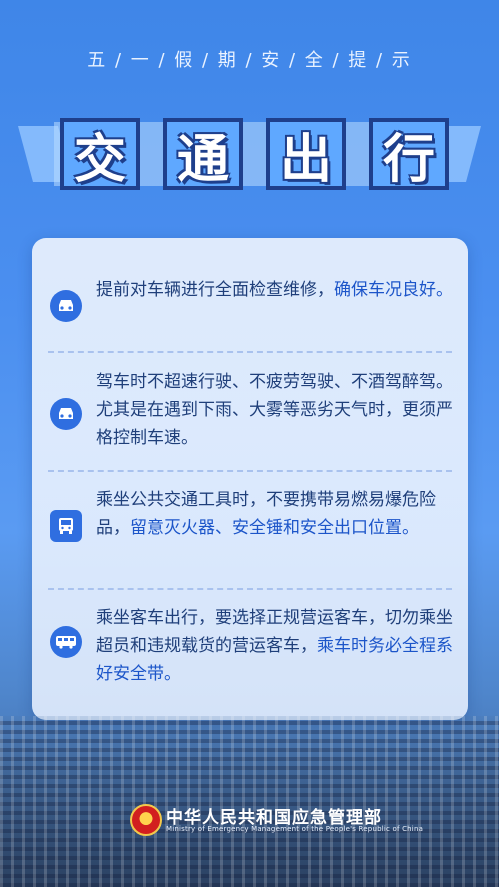 This screenshot has width=499, height=887. I want to click on tip-text: 提前对车辆进行全面检查维修，确保车况良好。, so click(274, 290).